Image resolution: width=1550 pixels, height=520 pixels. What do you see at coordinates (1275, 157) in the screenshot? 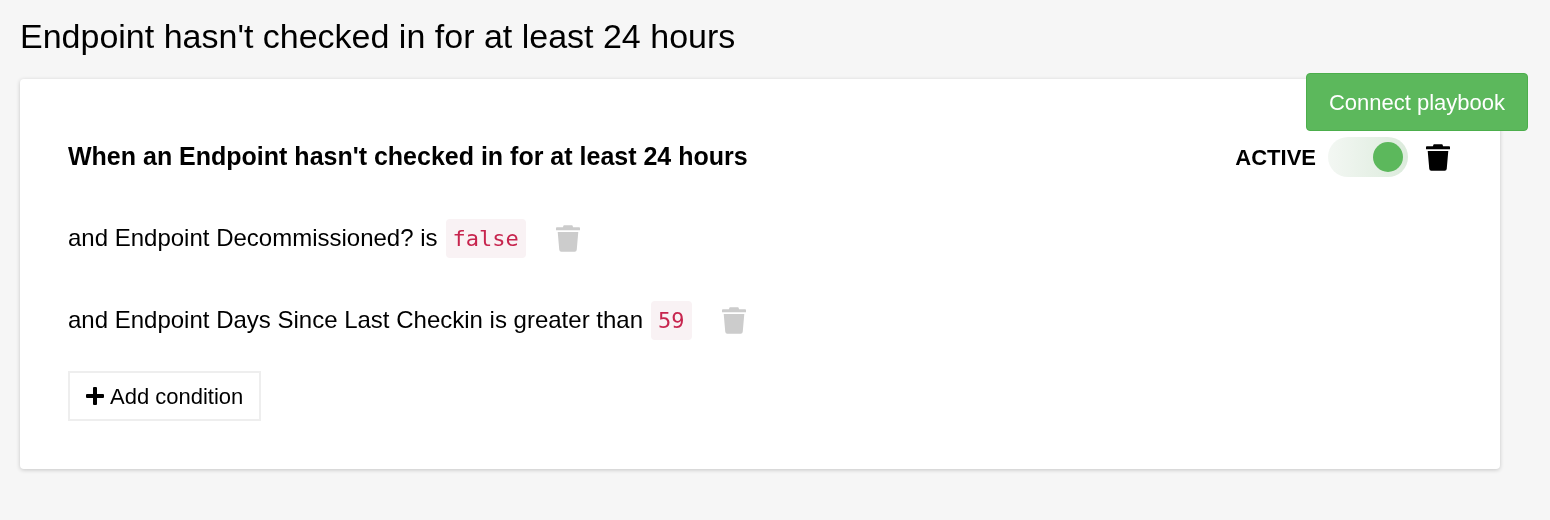
I see `status-label: ACTIVE` at bounding box center [1275, 157].